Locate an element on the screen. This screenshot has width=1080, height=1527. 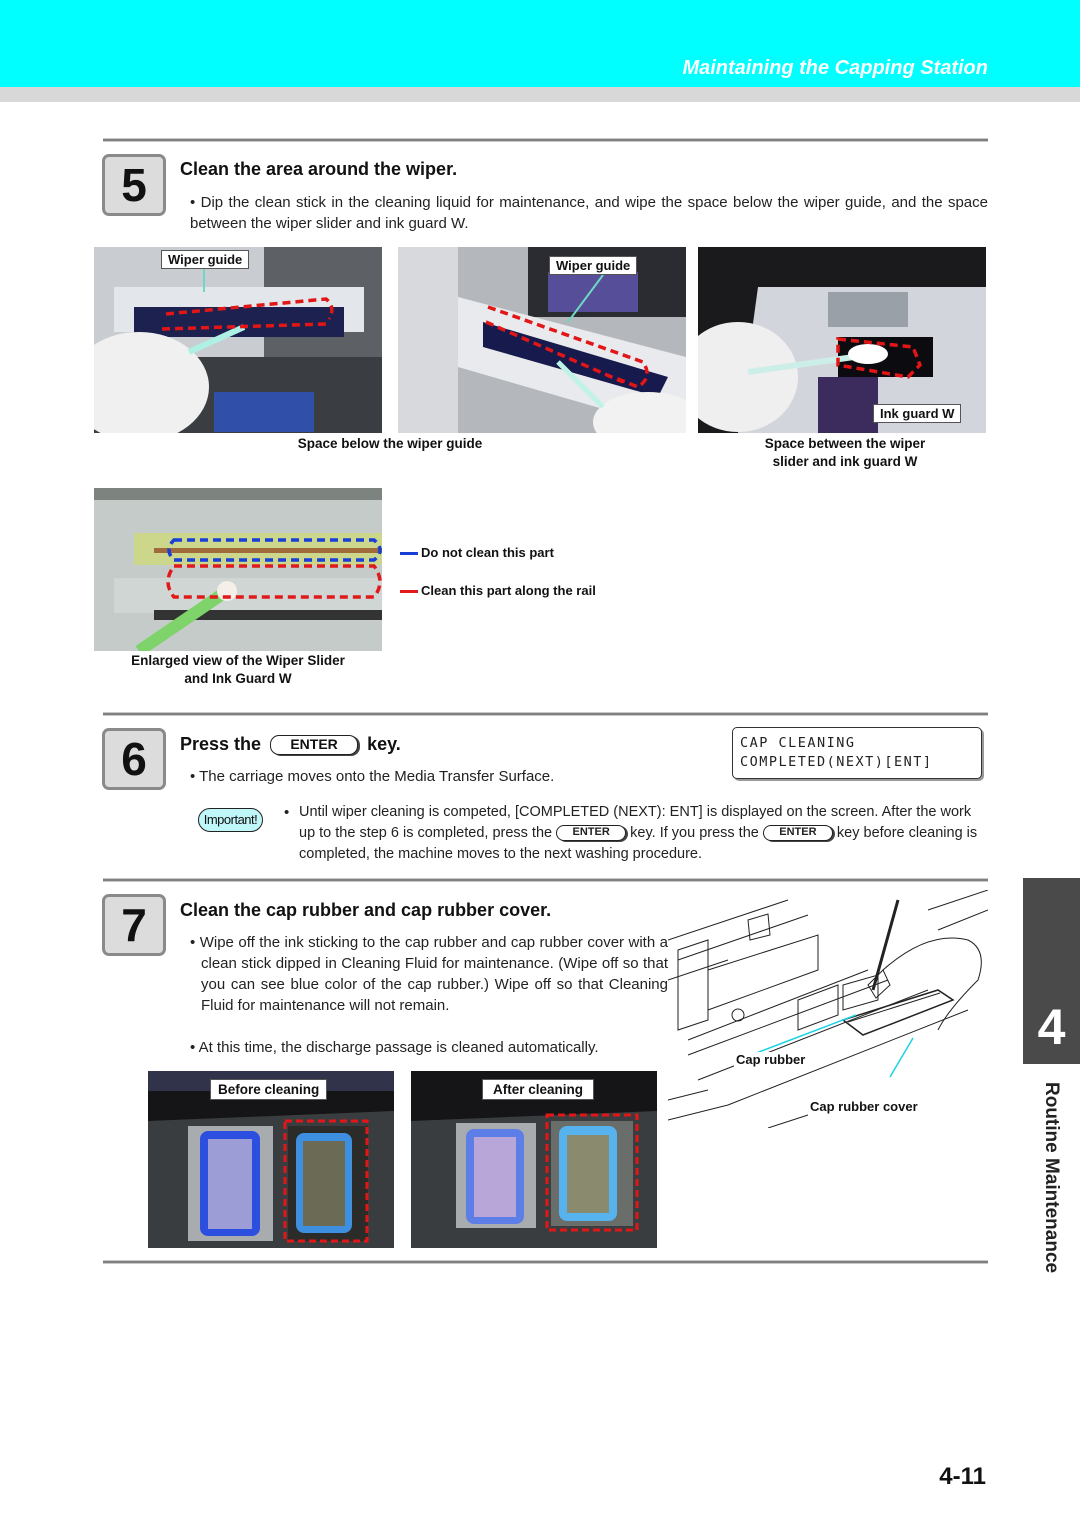
legend-do-not-clean: Do not clean this part is located at coordinates (487, 552).